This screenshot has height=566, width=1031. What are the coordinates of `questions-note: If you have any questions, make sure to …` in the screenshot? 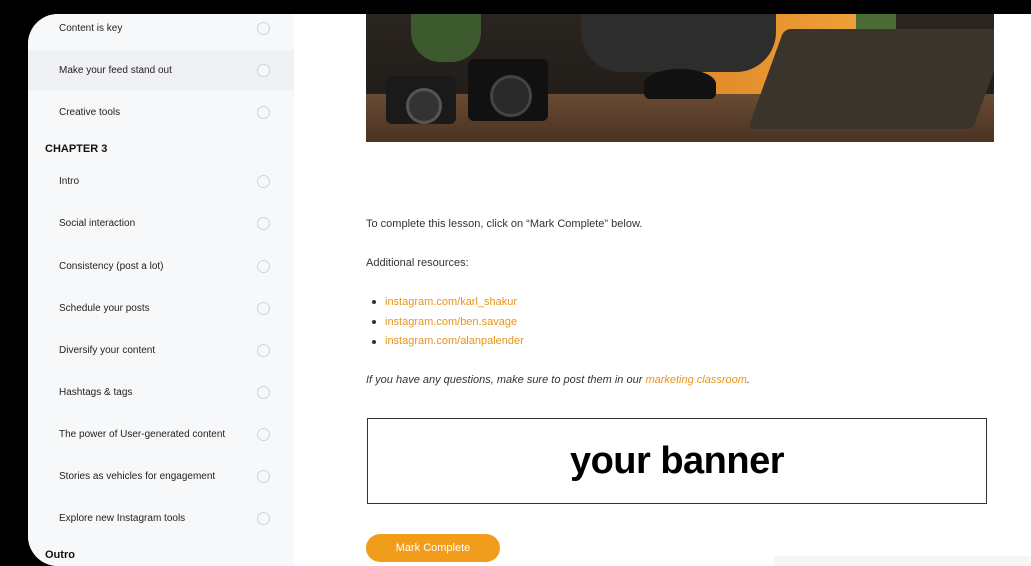 It's located at (558, 380).